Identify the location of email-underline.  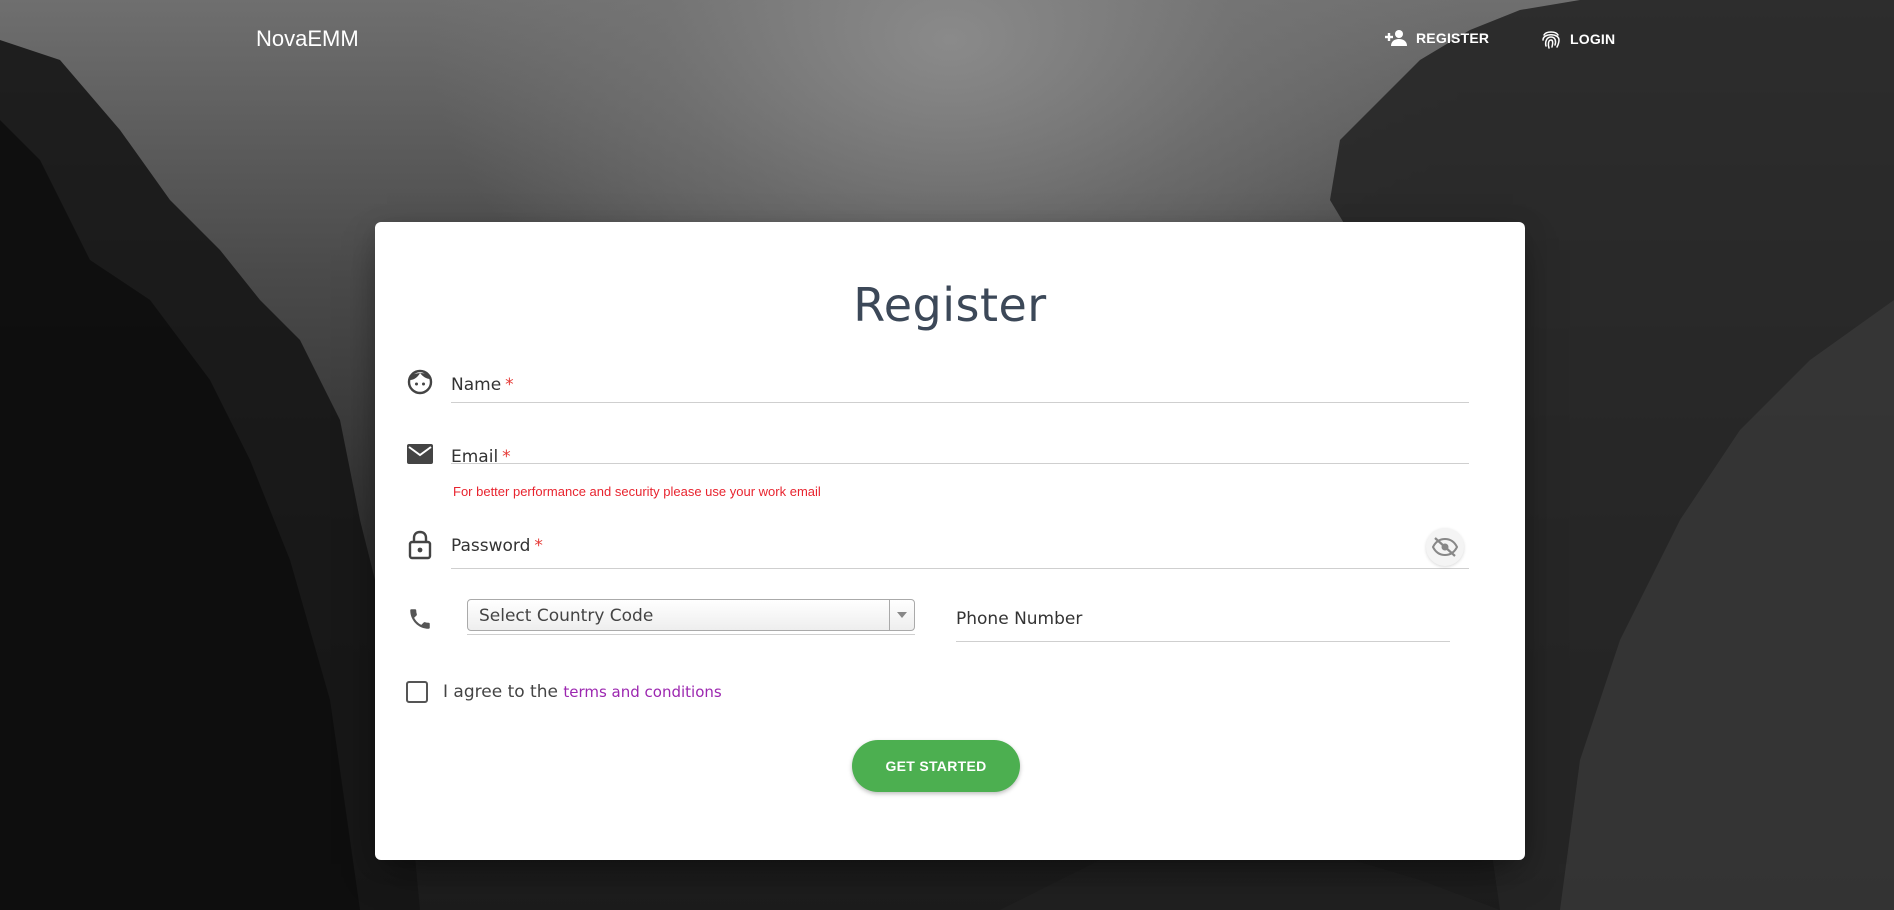
(960, 463).